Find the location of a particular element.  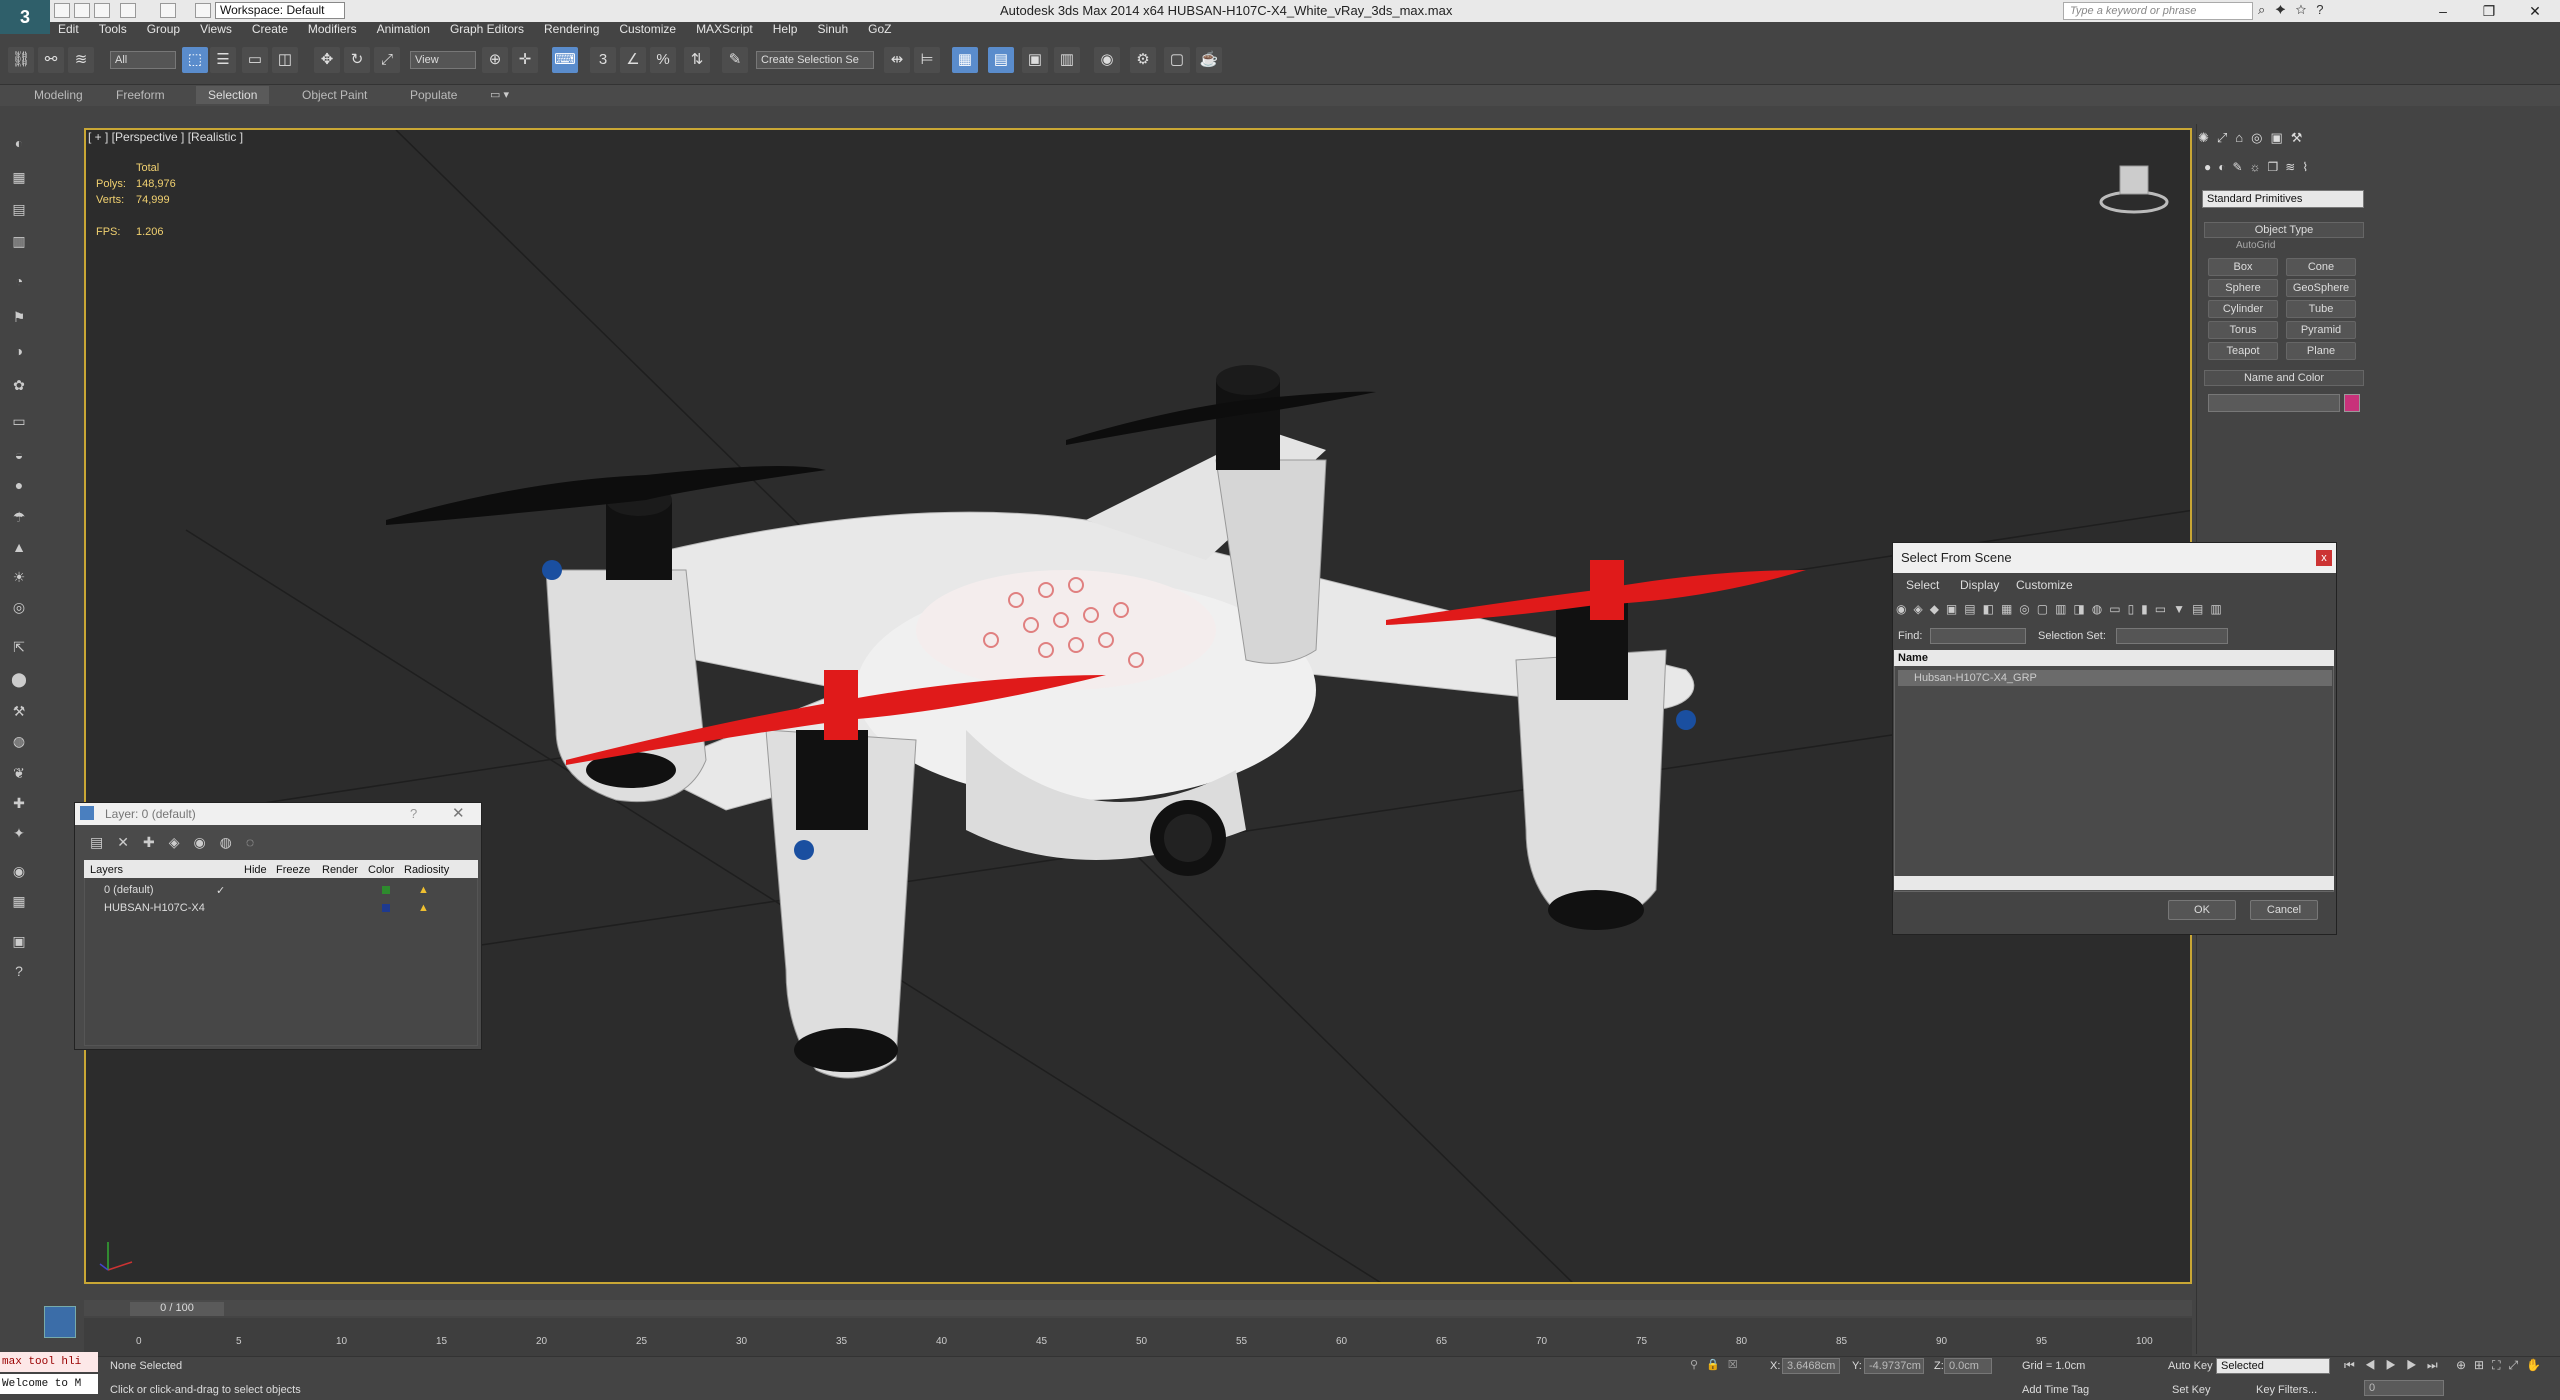

close-button: ✕ is located at coordinates (2535, 11).